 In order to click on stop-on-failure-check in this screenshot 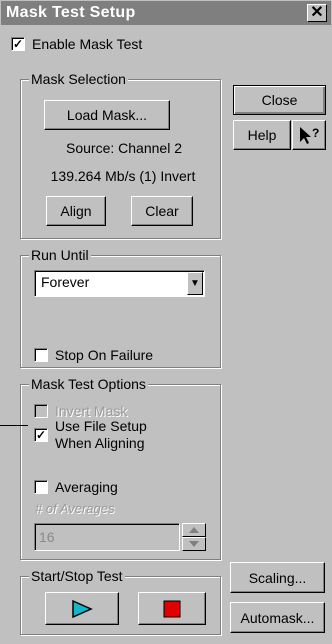, I will do `click(41, 355)`.